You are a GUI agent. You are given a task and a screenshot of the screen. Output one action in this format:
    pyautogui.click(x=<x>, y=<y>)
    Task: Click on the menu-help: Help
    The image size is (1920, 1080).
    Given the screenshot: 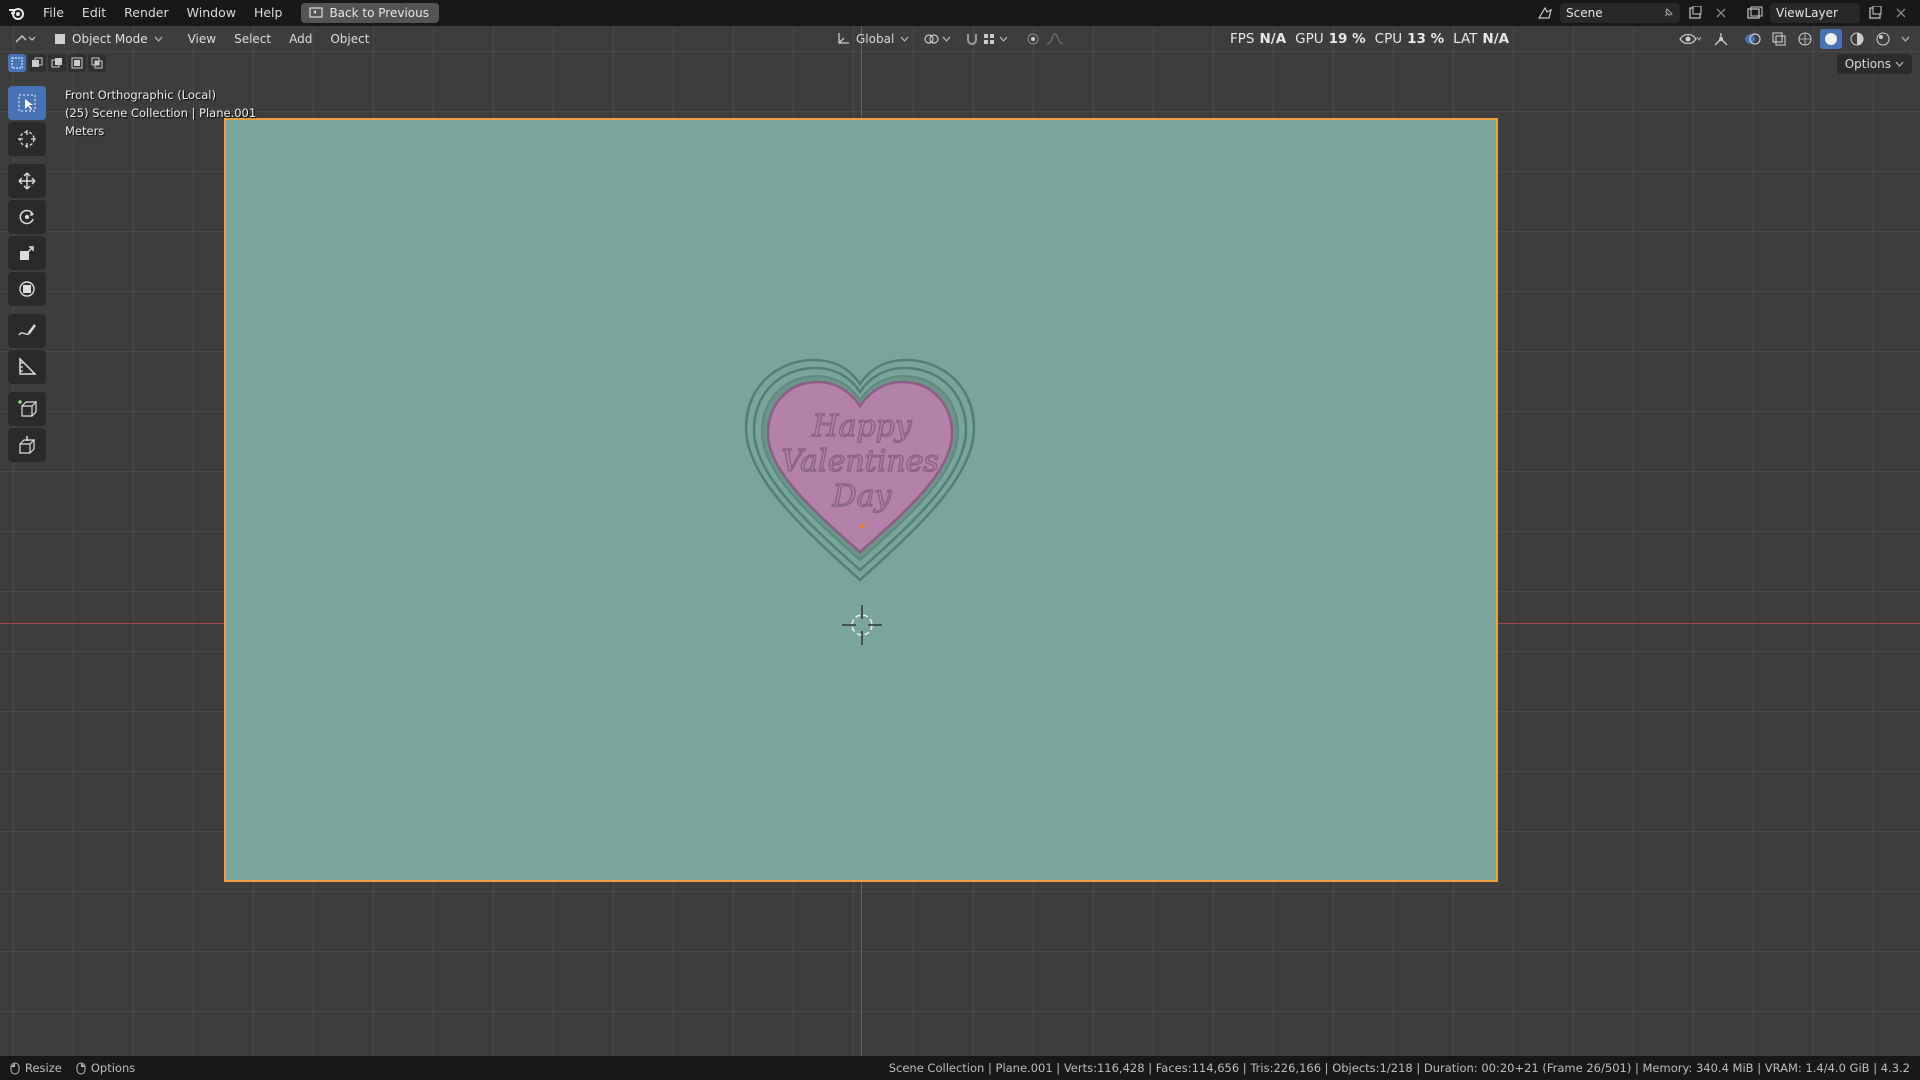 What is the action you would take?
    pyautogui.click(x=268, y=13)
    